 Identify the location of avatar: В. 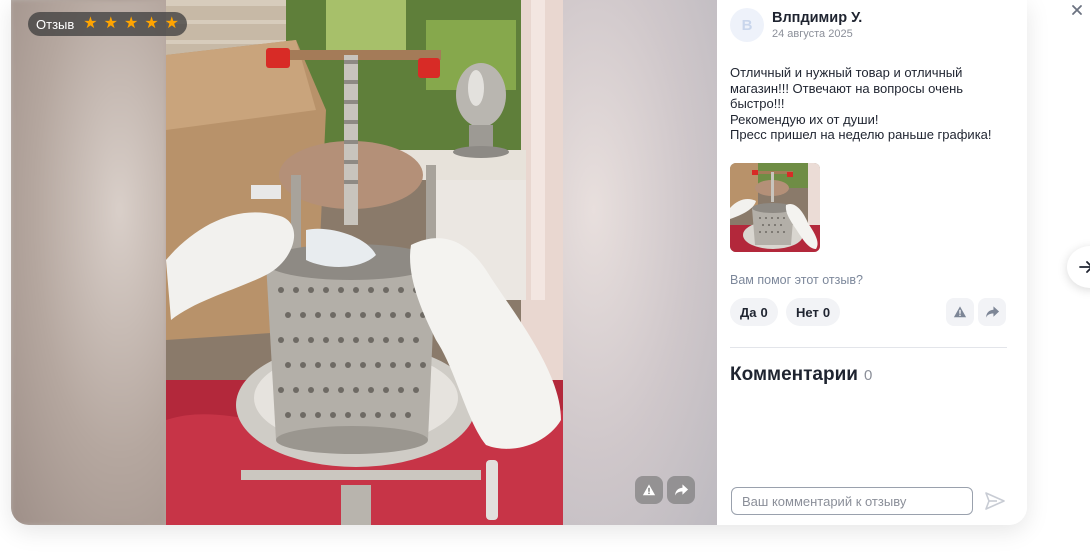
(747, 25).